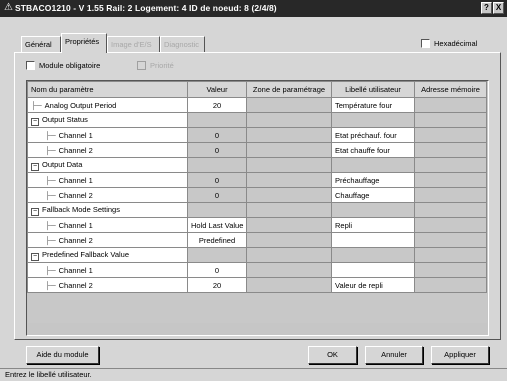 This screenshot has height=381, width=507. I want to click on ok-button: OK, so click(332, 355).